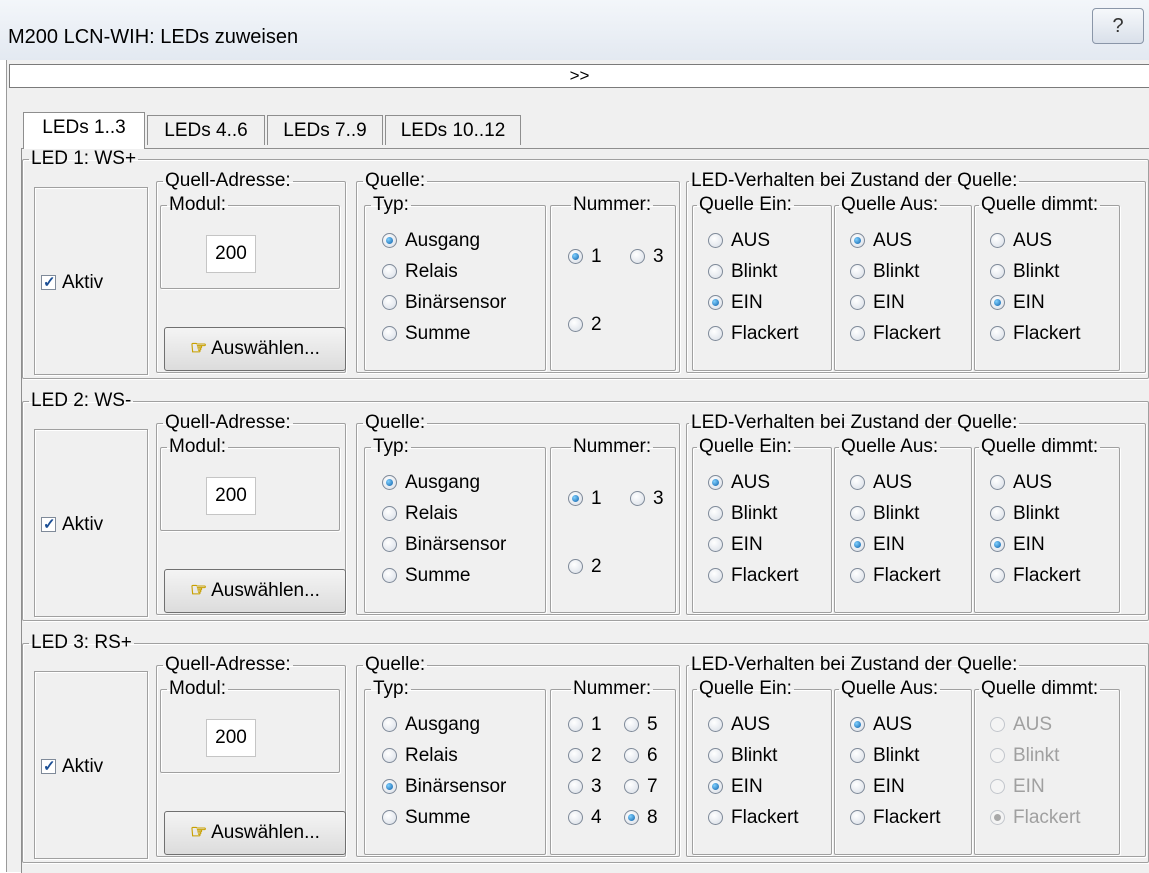 This screenshot has width=1149, height=873. What do you see at coordinates (579, 76) in the screenshot?
I see `expand-button: >>` at bounding box center [579, 76].